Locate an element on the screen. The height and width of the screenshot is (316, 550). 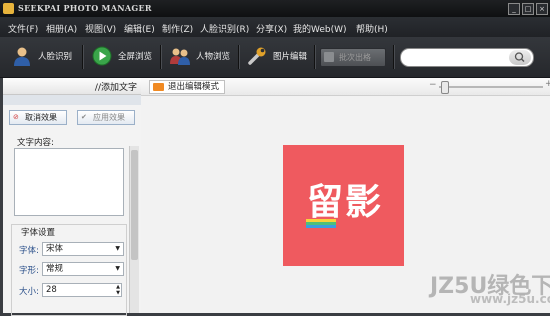
cancel-effect-button: ⊘ 取消效果 is located at coordinates (38, 117).